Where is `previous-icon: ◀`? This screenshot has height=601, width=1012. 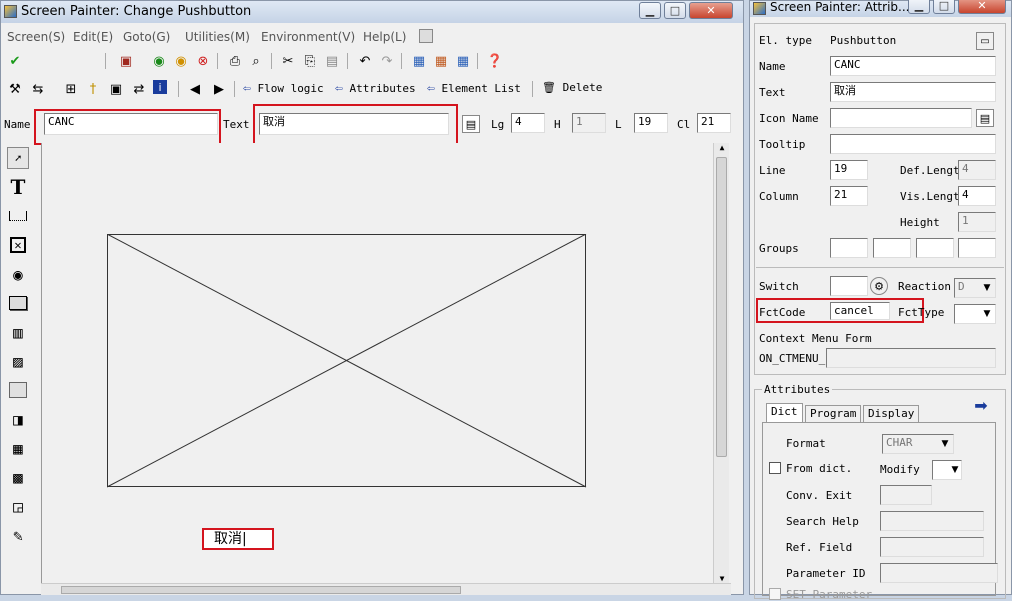
previous-icon: ◀ is located at coordinates (195, 89).